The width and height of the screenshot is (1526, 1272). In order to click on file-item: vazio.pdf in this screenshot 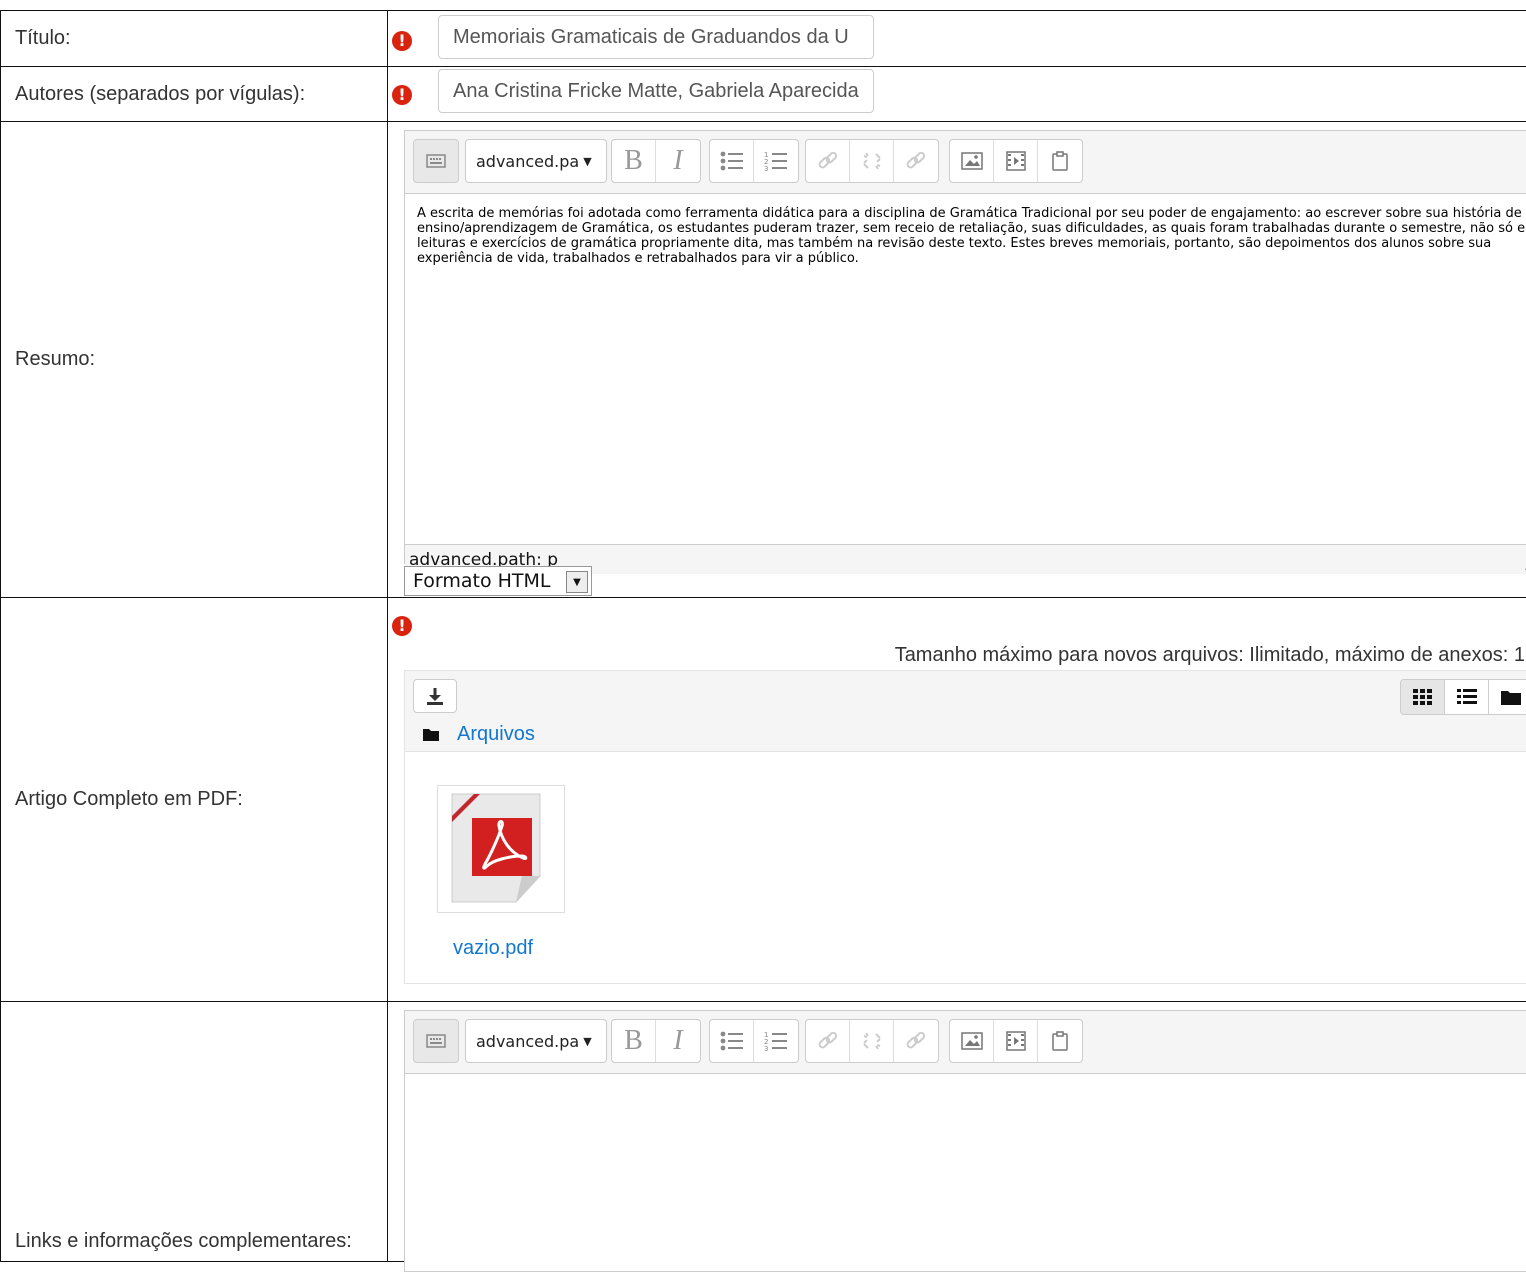, I will do `click(501, 849)`.